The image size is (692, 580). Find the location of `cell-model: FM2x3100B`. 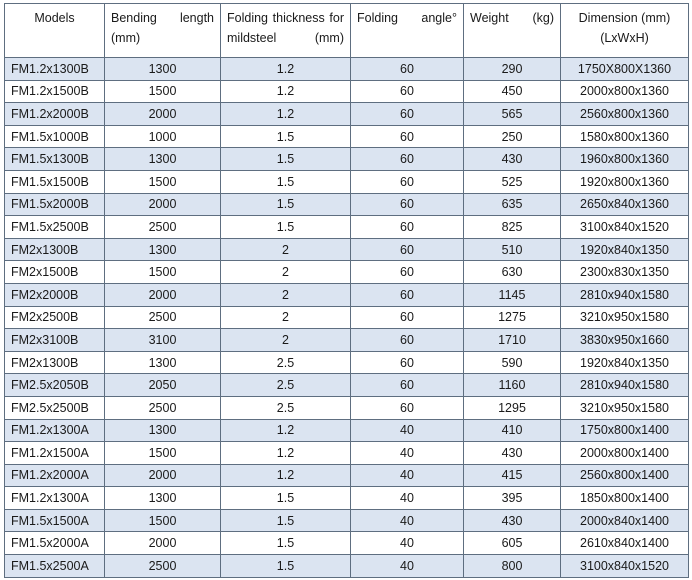

cell-model: FM2x3100B is located at coordinates (54, 340).